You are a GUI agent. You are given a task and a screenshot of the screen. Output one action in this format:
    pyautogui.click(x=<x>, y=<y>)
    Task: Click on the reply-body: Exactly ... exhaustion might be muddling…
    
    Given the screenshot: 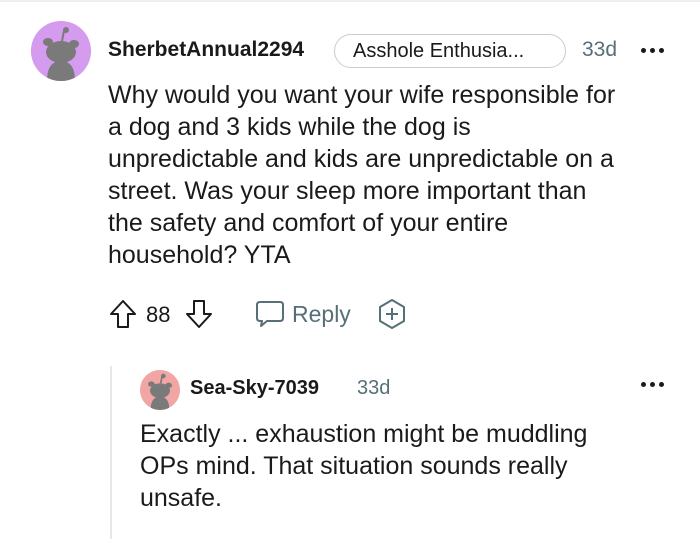 What is the action you would take?
    pyautogui.click(x=410, y=466)
    